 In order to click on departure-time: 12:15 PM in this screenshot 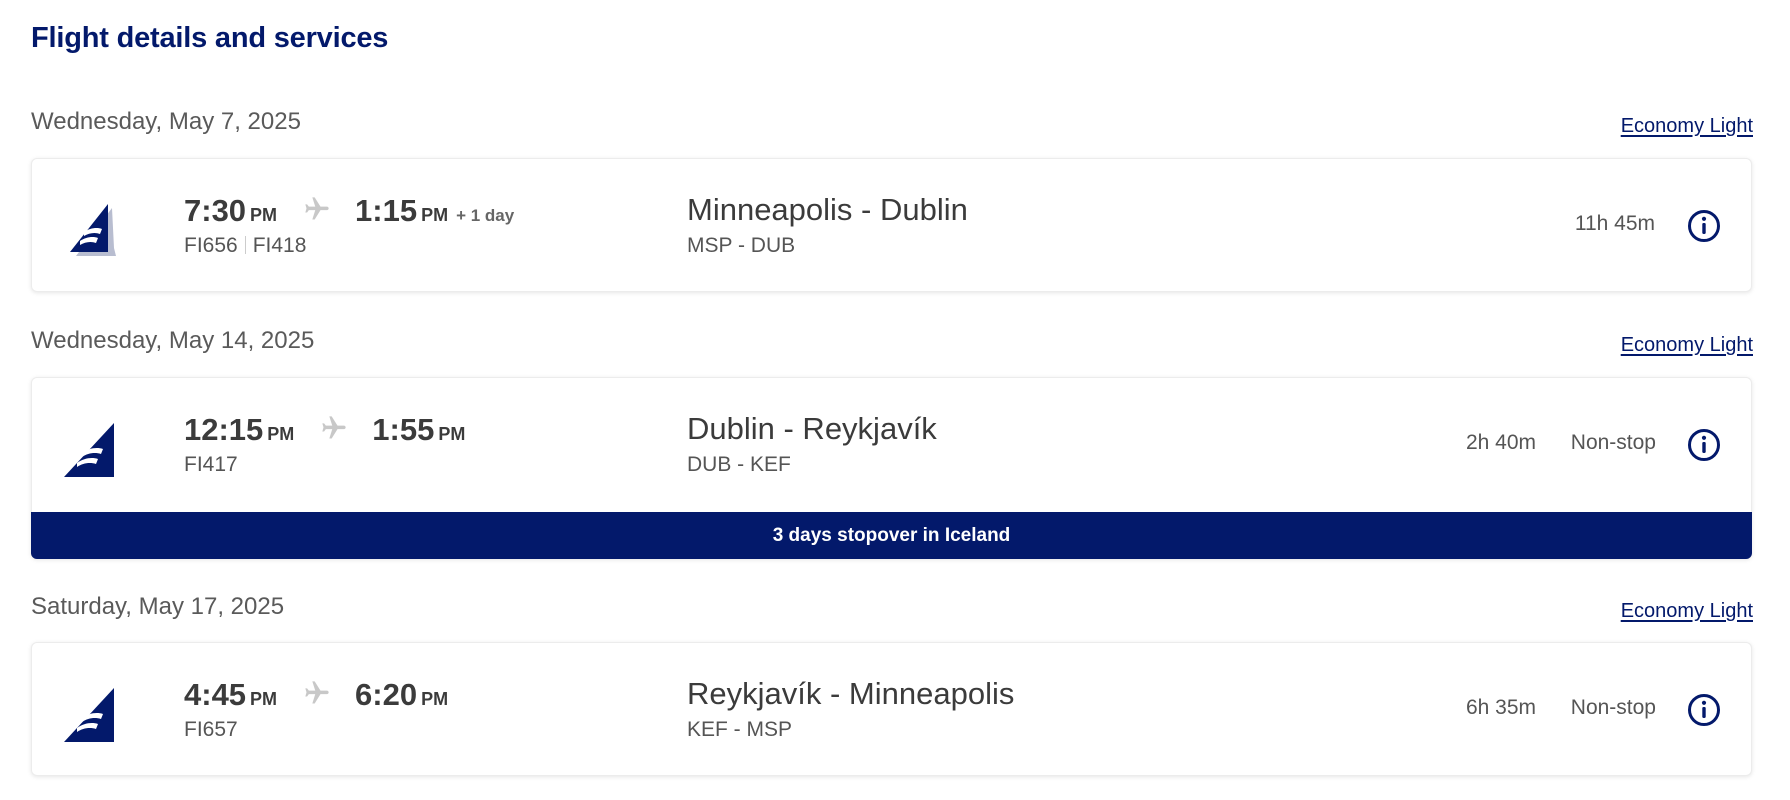, I will do `click(239, 429)`.